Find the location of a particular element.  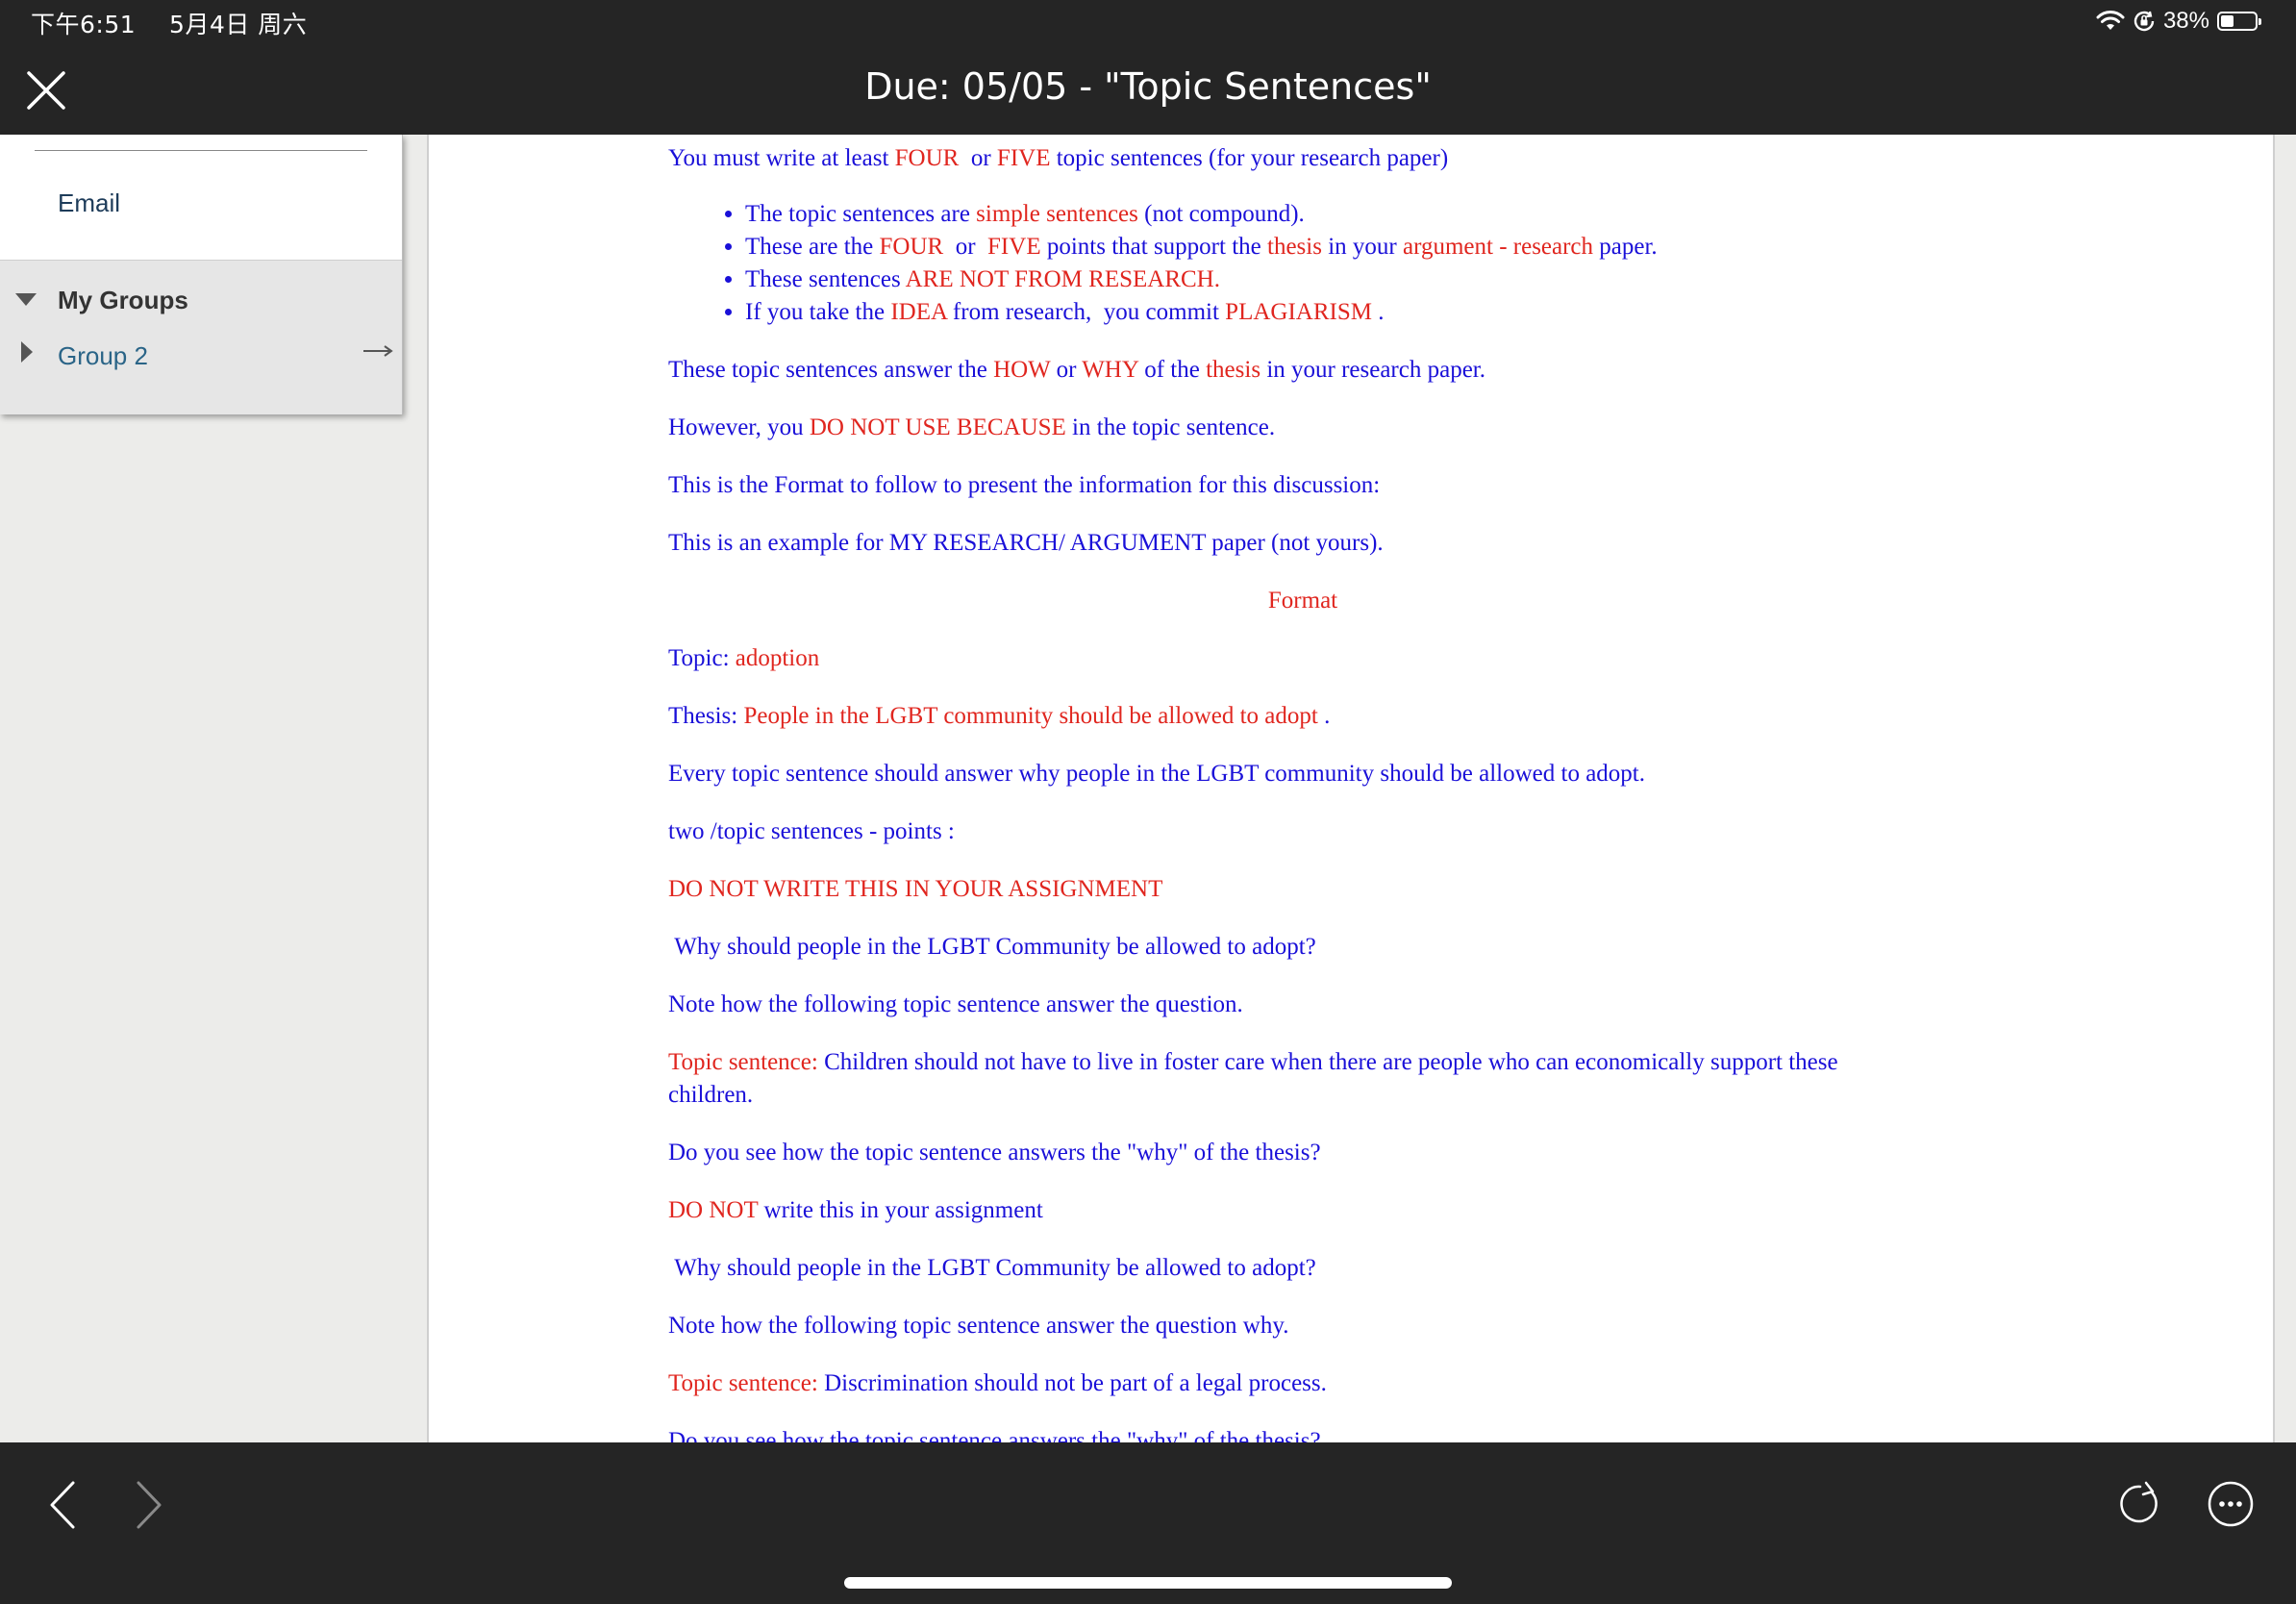

text-run: in the topic sentence. is located at coordinates (1170, 427).